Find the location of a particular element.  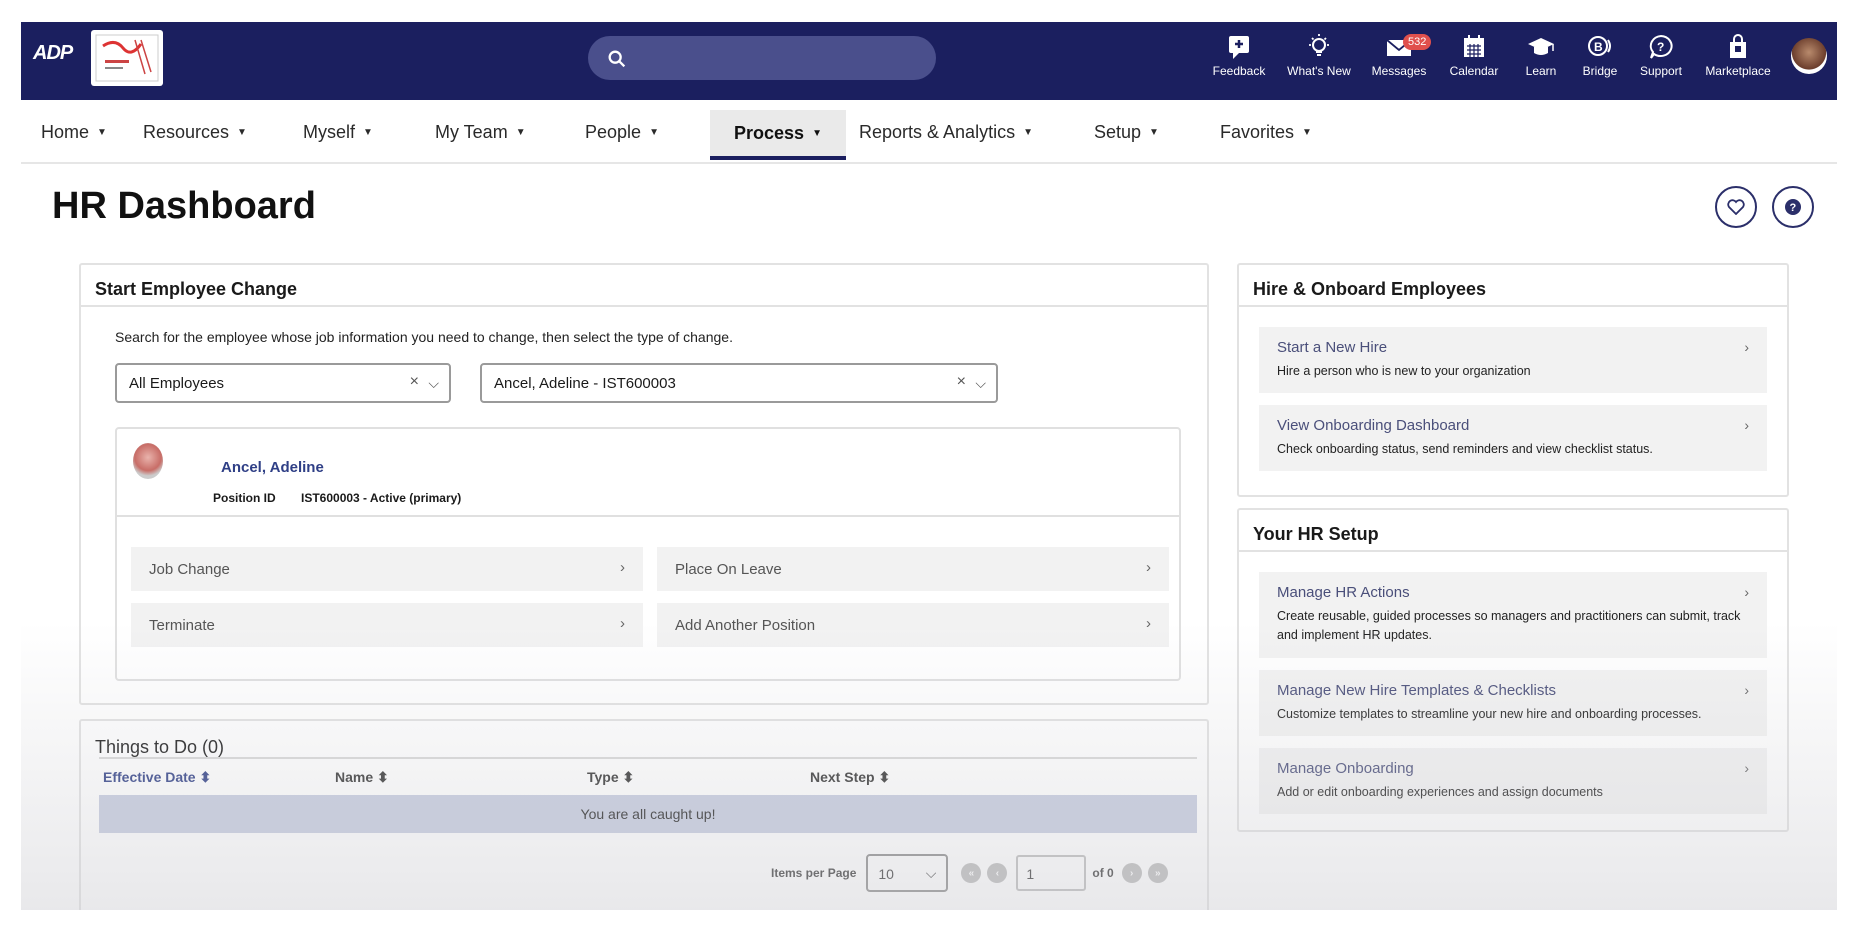

whats-new-button: What's New is located at coordinates (1319, 61).